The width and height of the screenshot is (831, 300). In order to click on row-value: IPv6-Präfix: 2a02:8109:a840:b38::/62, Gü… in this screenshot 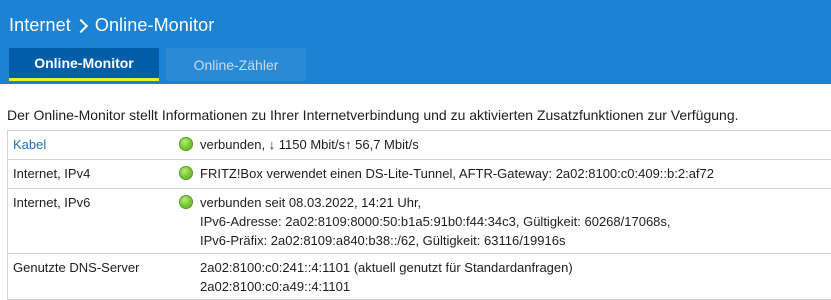, I will do `click(515, 240)`.